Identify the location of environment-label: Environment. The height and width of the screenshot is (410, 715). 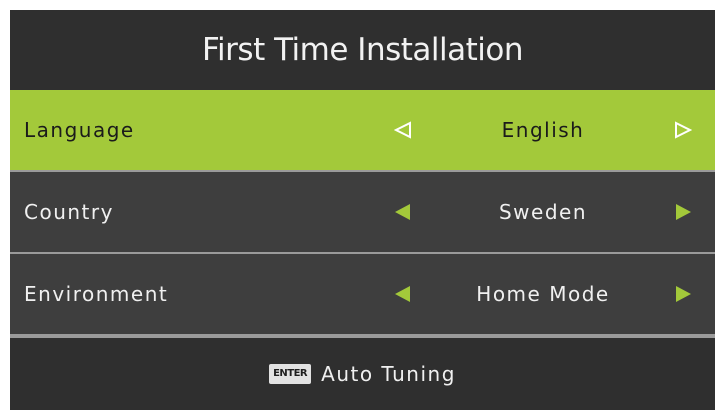
(96, 294).